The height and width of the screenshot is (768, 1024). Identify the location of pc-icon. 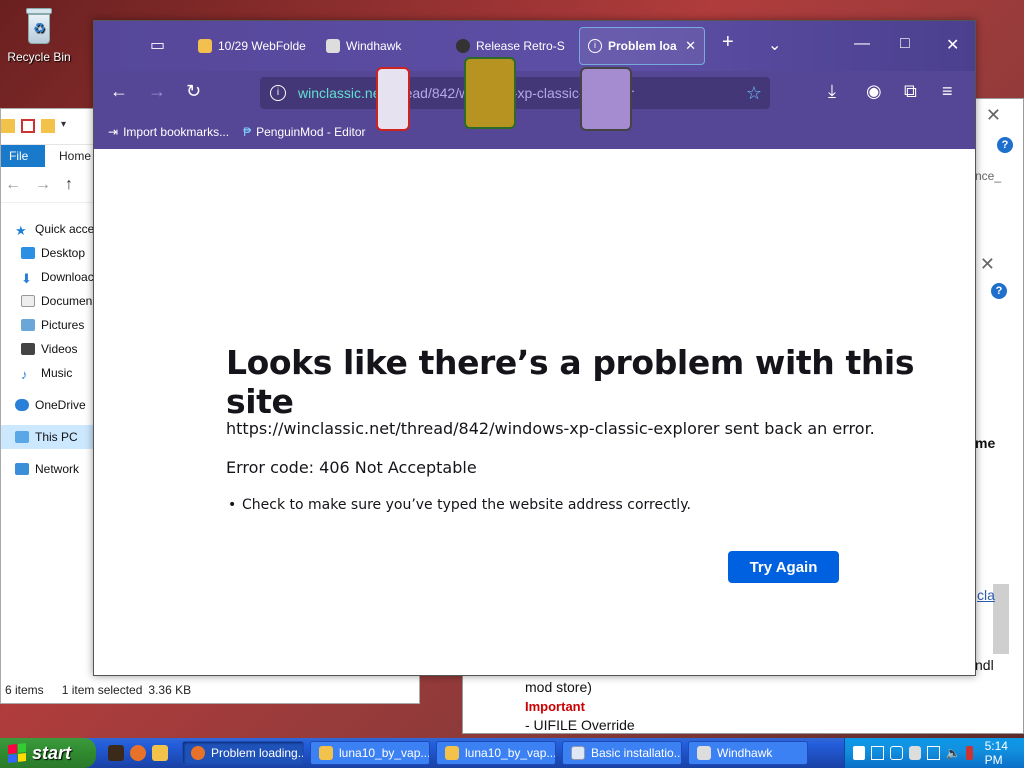
(22, 437).